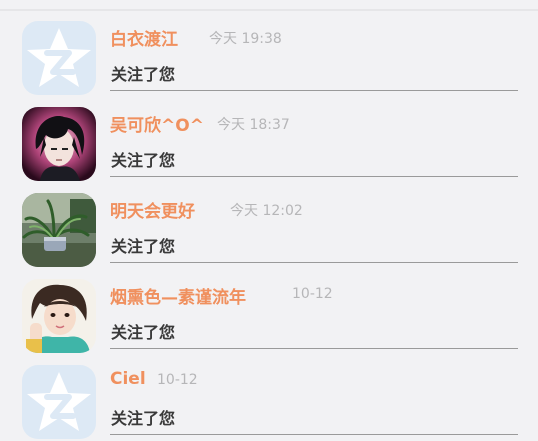 Image resolution: width=538 pixels, height=441 pixels. Describe the element at coordinates (178, 295) in the screenshot. I see `user-name-link: 烟熏色—素谨流年` at that location.